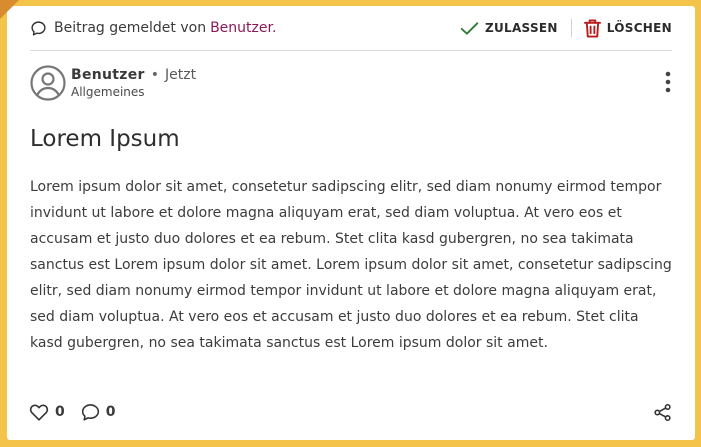 This screenshot has width=701, height=447. I want to click on report-actions: ZULASSEN LÖSCHEN, so click(566, 28).